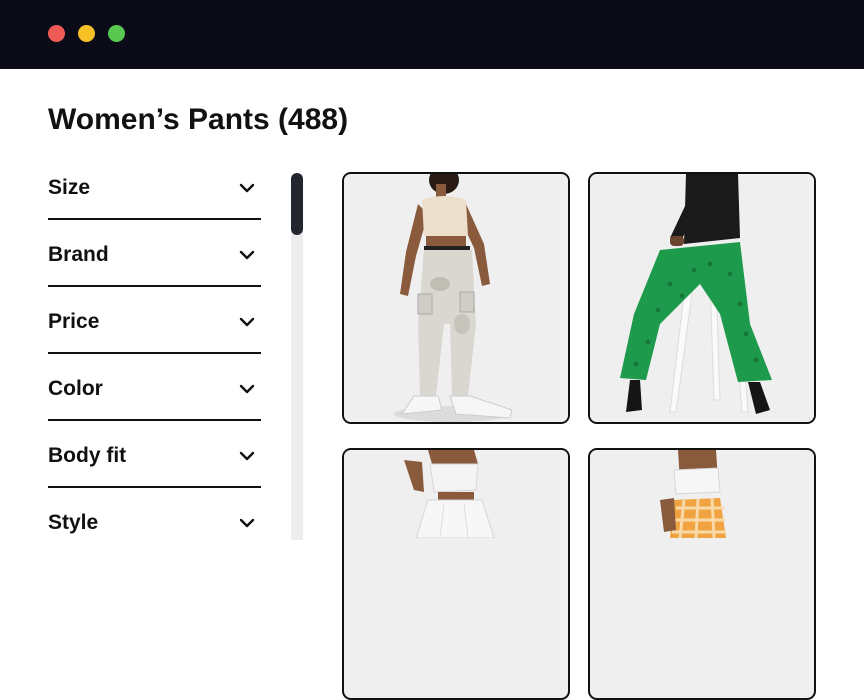 Image resolution: width=864 pixels, height=700 pixels. What do you see at coordinates (154, 454) in the screenshot?
I see `filter-body-fit: Body fit` at bounding box center [154, 454].